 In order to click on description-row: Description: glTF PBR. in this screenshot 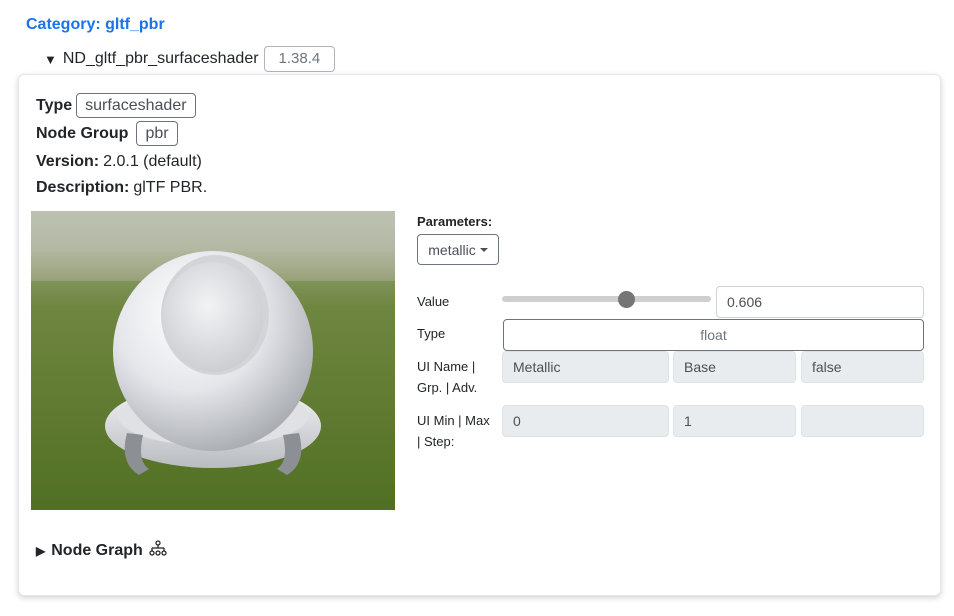, I will do `click(121, 188)`.